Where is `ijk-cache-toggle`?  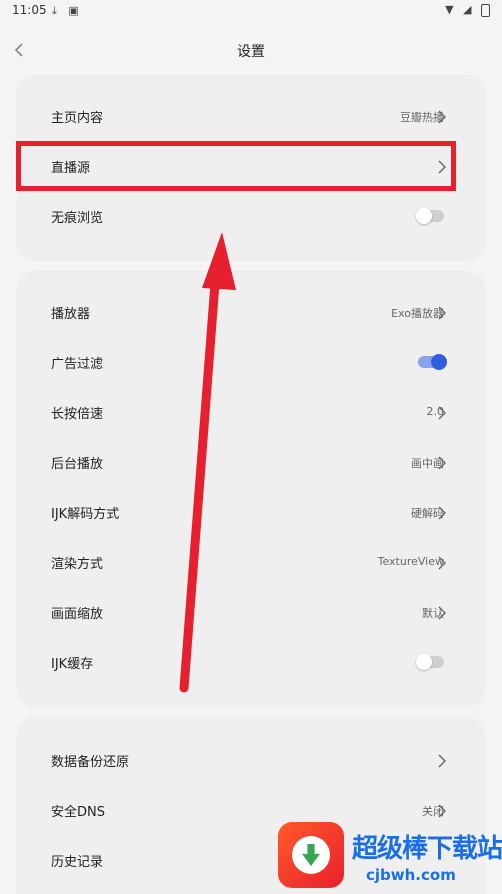
ijk-cache-toggle is located at coordinates (430, 662).